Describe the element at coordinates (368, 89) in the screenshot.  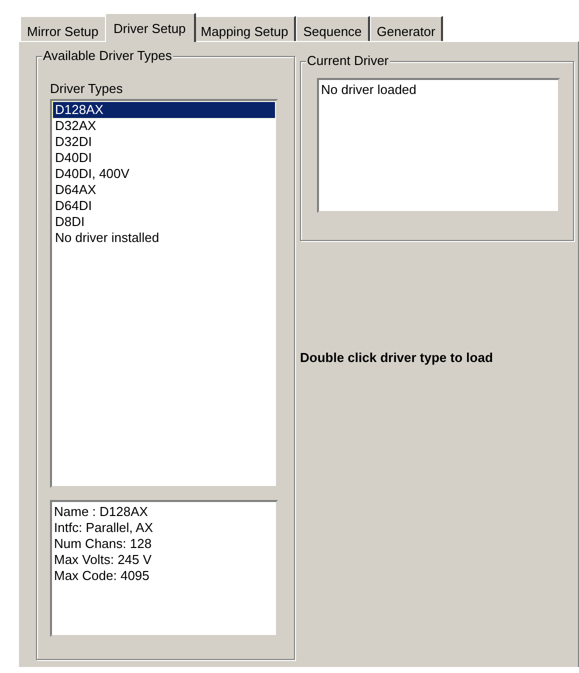
I see `current-driver-text: No driver loaded` at that location.